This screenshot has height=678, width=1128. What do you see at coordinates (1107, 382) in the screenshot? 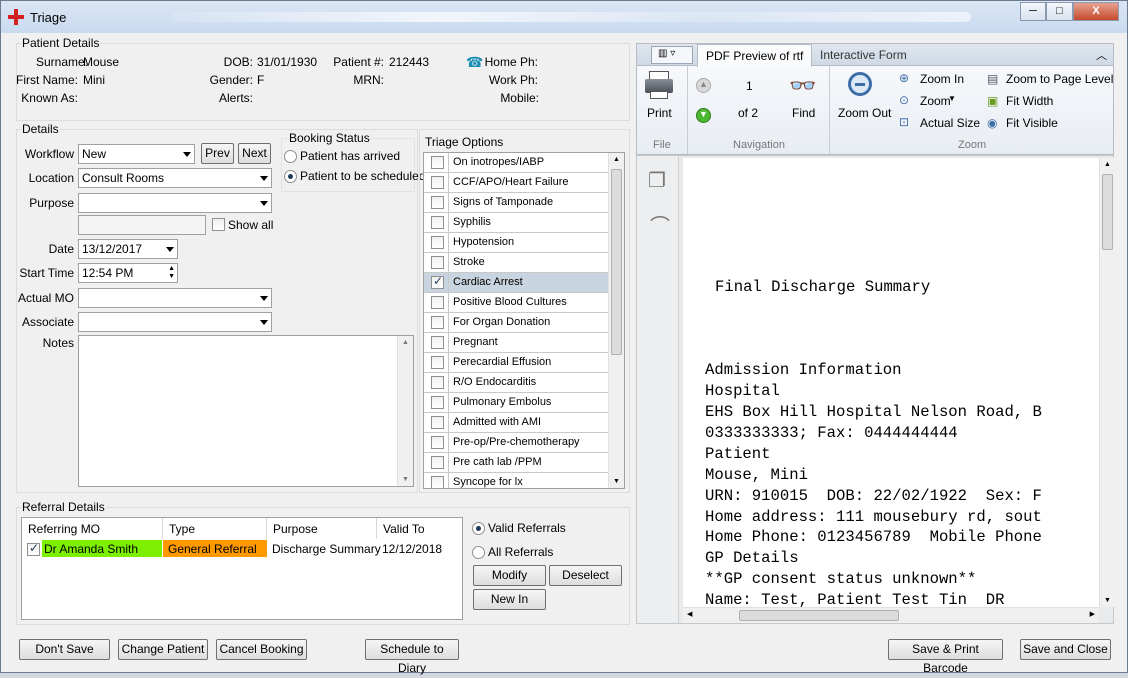
I see `pdf-vertical-scrollbar: ▲ ▼` at bounding box center [1107, 382].